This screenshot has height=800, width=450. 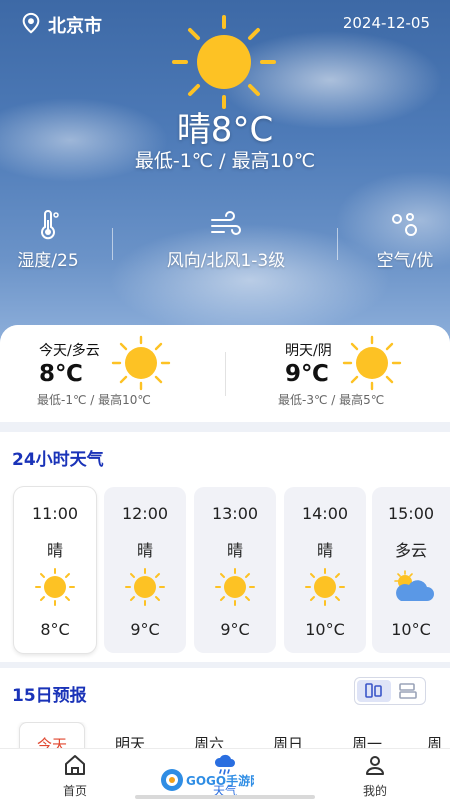 What do you see at coordinates (225, 130) in the screenshot?
I see `current-temperature: 晴8°C` at bounding box center [225, 130].